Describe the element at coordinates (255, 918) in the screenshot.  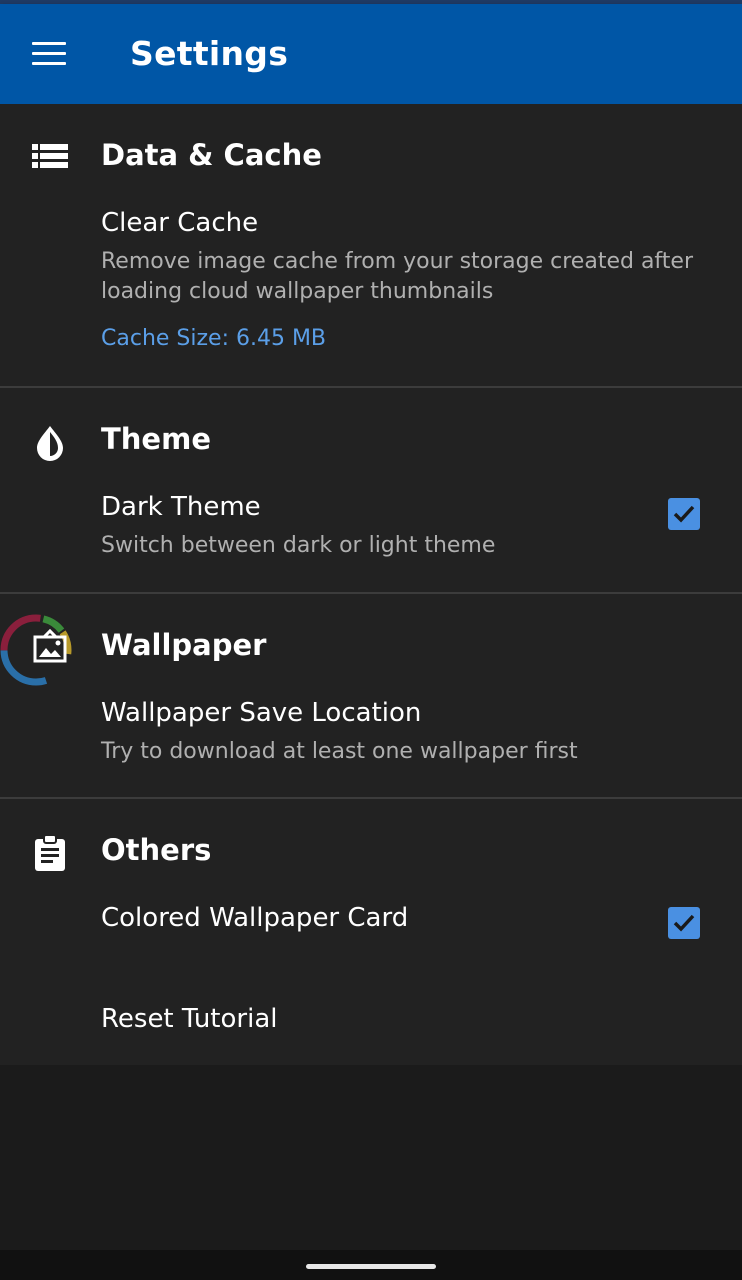
I see `colored-wallpaper-card-title: Colored Wallpaper Card` at that location.